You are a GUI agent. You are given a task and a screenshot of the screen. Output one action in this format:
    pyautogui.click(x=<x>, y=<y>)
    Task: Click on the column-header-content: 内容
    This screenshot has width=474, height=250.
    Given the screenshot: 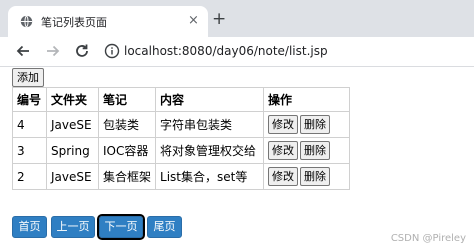 What is the action you would take?
    pyautogui.click(x=210, y=99)
    